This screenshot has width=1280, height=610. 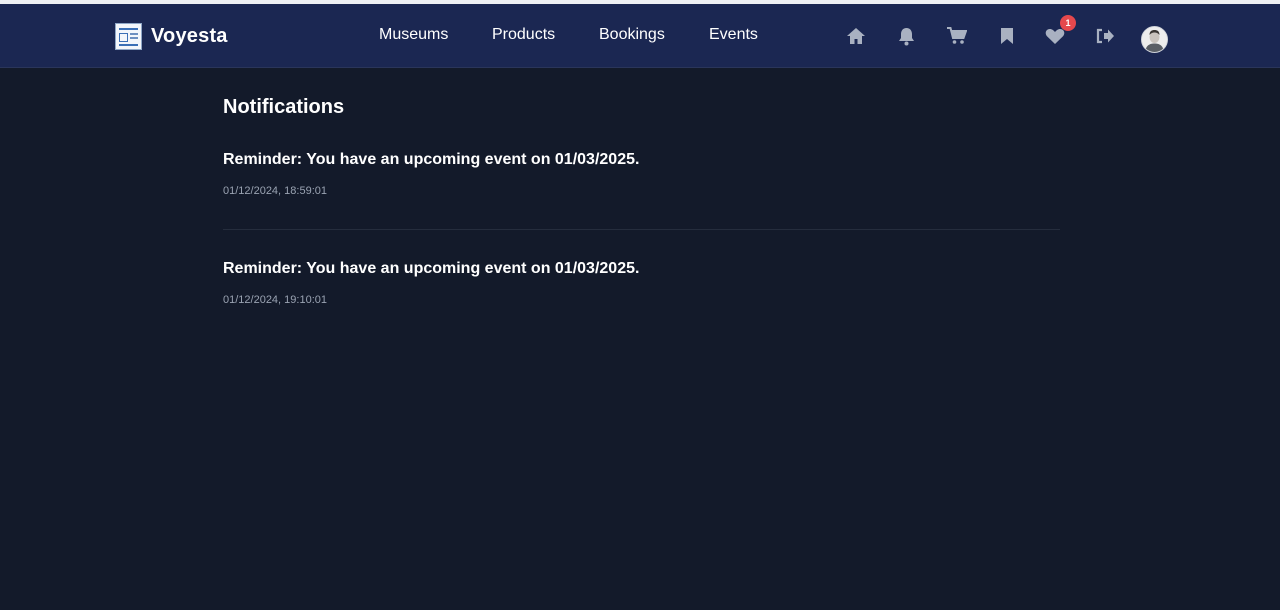 I want to click on main-navigation: Museums Products Bookings Events, so click(x=640, y=35).